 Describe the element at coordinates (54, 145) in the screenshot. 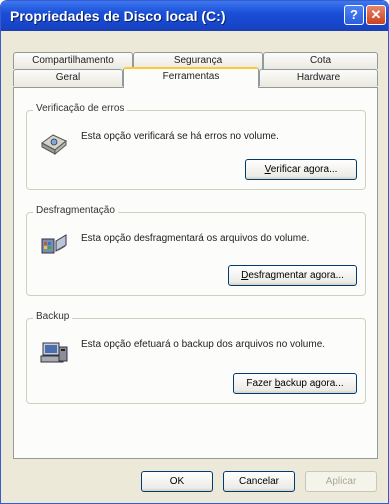

I see `disk-check-icon` at that location.